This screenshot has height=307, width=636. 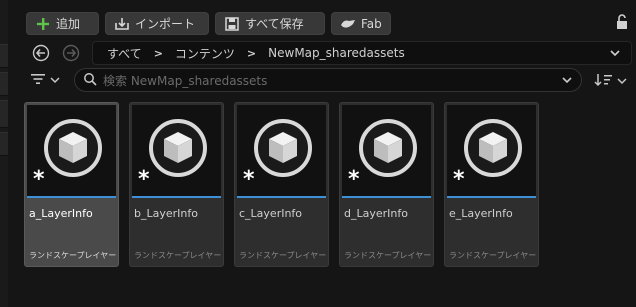 I want to click on search-placeholder: 検索 NewMap_sharedassets, so click(x=185, y=80).